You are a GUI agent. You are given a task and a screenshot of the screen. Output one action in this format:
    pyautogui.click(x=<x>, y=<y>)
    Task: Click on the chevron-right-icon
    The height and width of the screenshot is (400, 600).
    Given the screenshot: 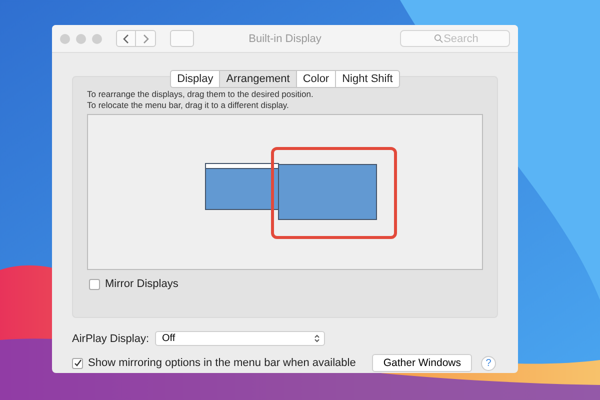 What is the action you would take?
    pyautogui.click(x=145, y=39)
    